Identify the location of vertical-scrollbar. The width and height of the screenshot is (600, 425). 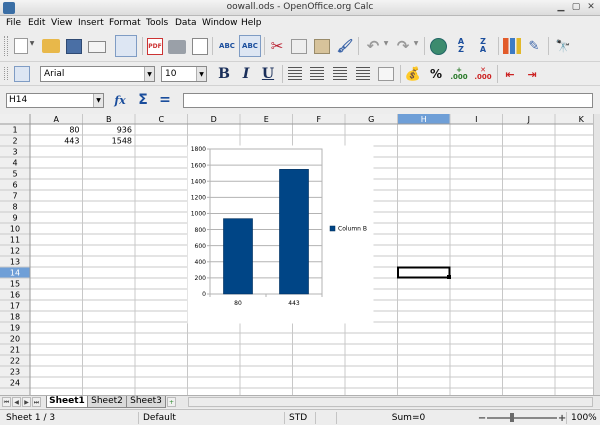
(596, 254).